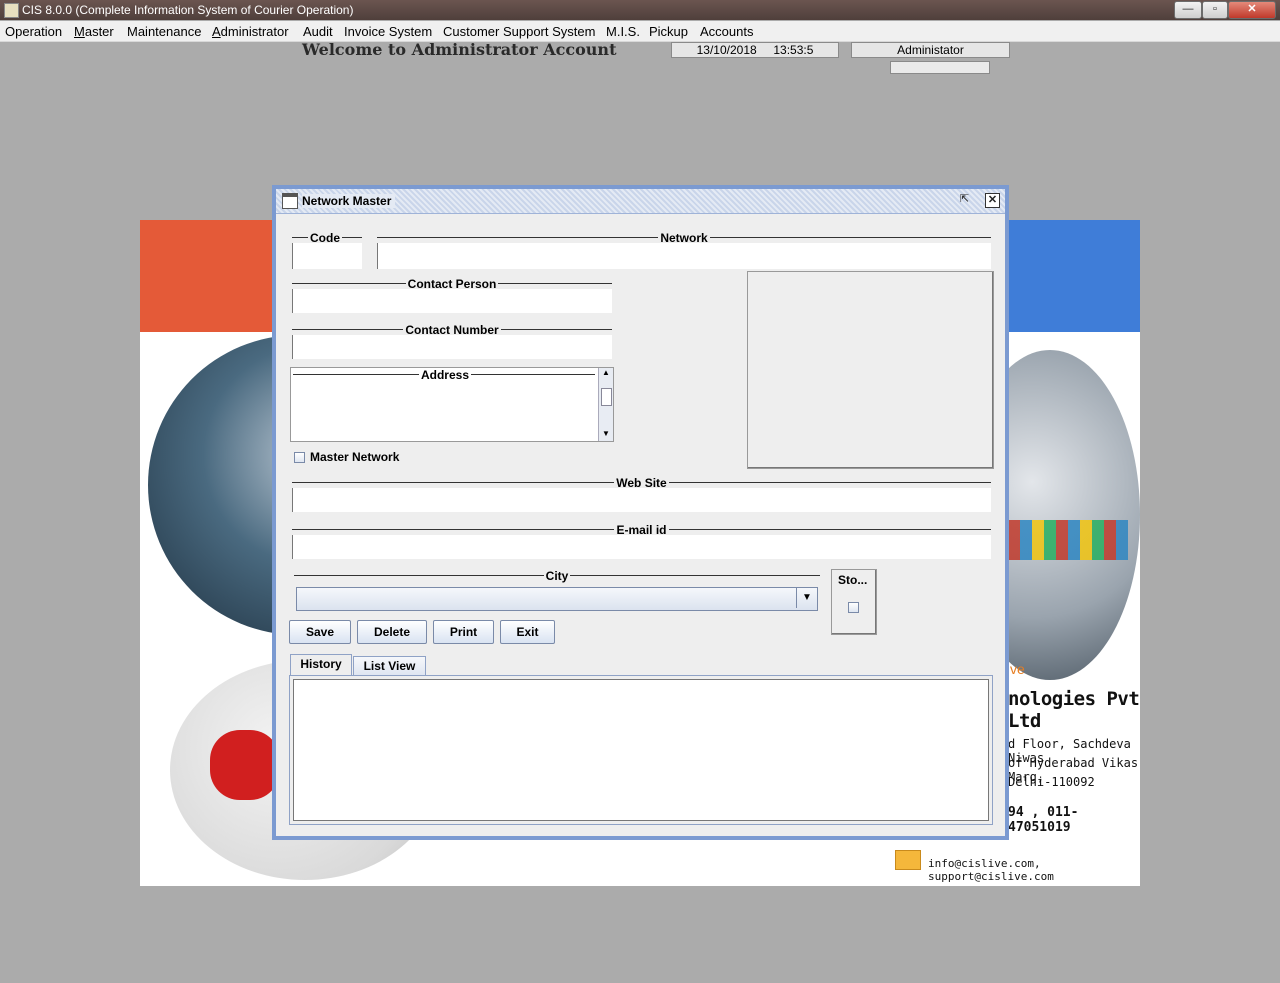 The image size is (1280, 983). What do you see at coordinates (164, 31) in the screenshot?
I see `menu-maintenance: Maintenance` at bounding box center [164, 31].